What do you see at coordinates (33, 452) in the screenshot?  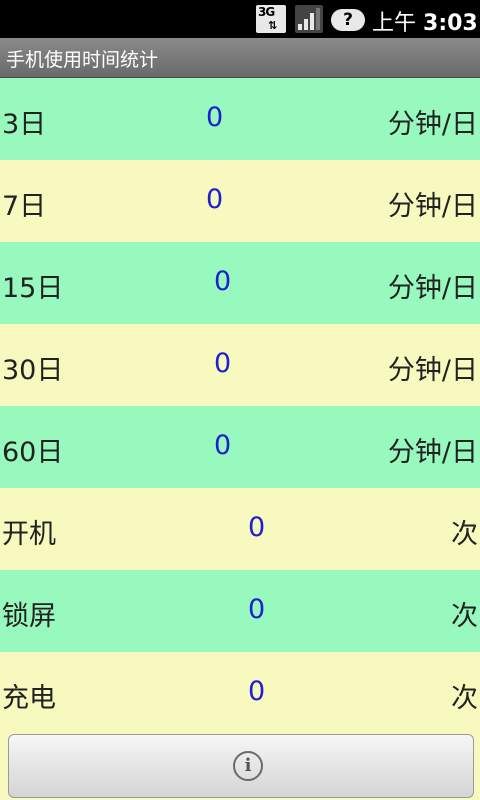 I see `row-label: 60日` at bounding box center [33, 452].